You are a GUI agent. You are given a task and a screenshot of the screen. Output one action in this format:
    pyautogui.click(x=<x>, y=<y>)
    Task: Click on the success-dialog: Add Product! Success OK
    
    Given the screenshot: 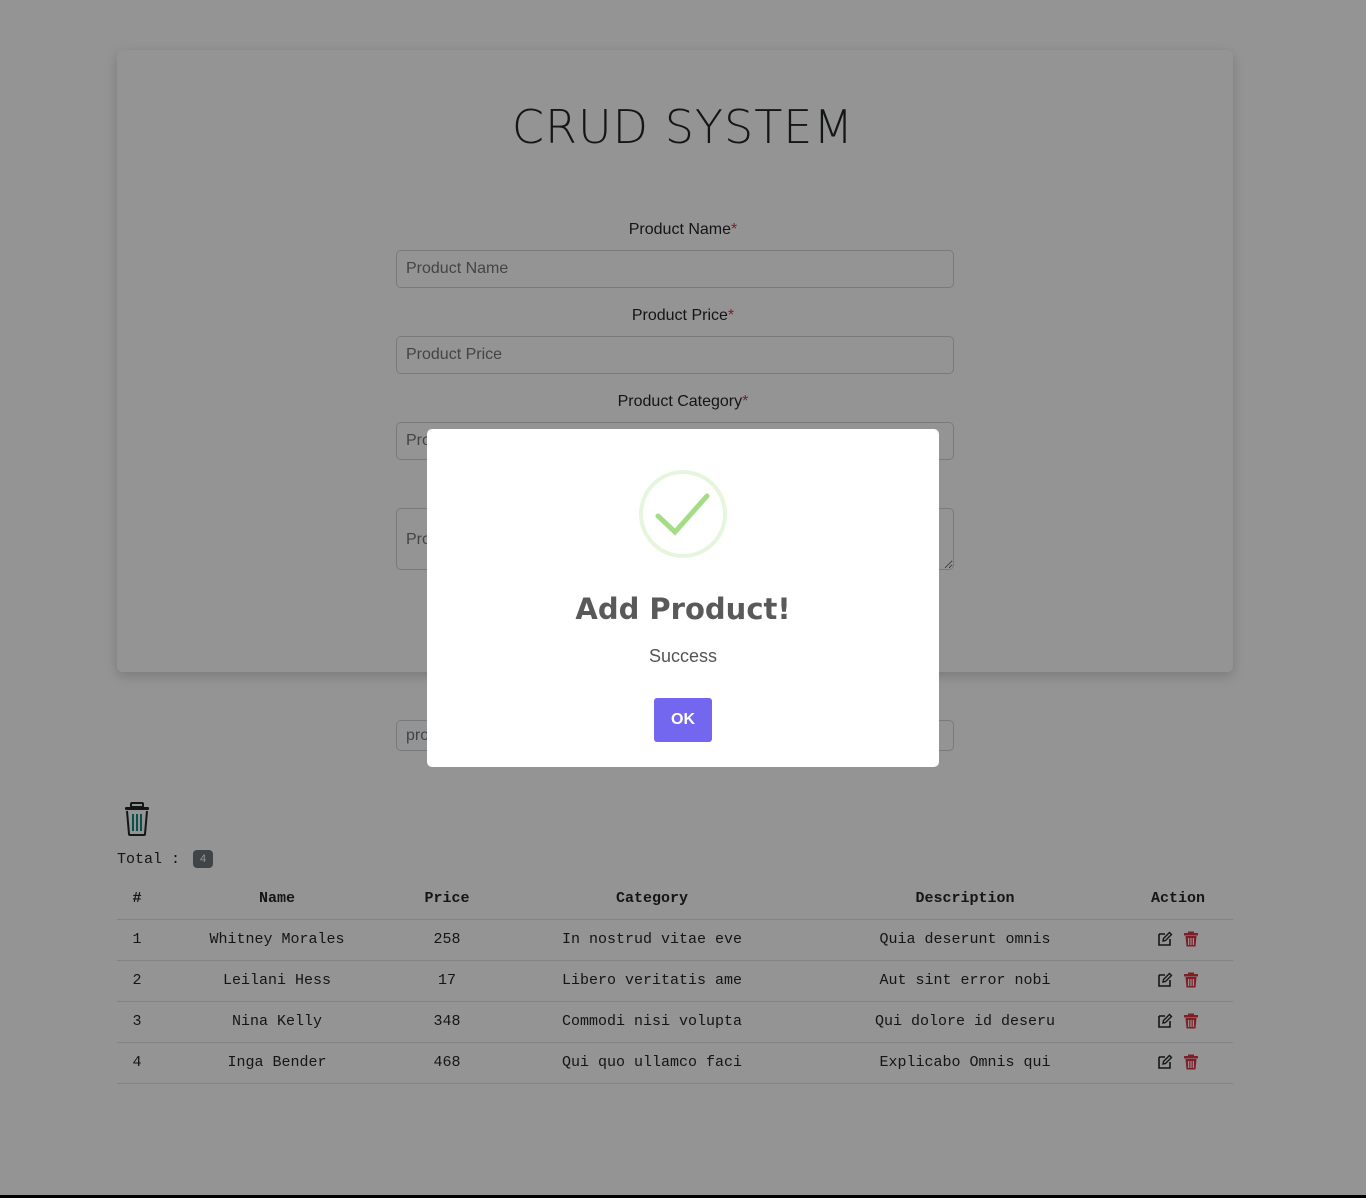 What is the action you would take?
    pyautogui.click(x=683, y=598)
    